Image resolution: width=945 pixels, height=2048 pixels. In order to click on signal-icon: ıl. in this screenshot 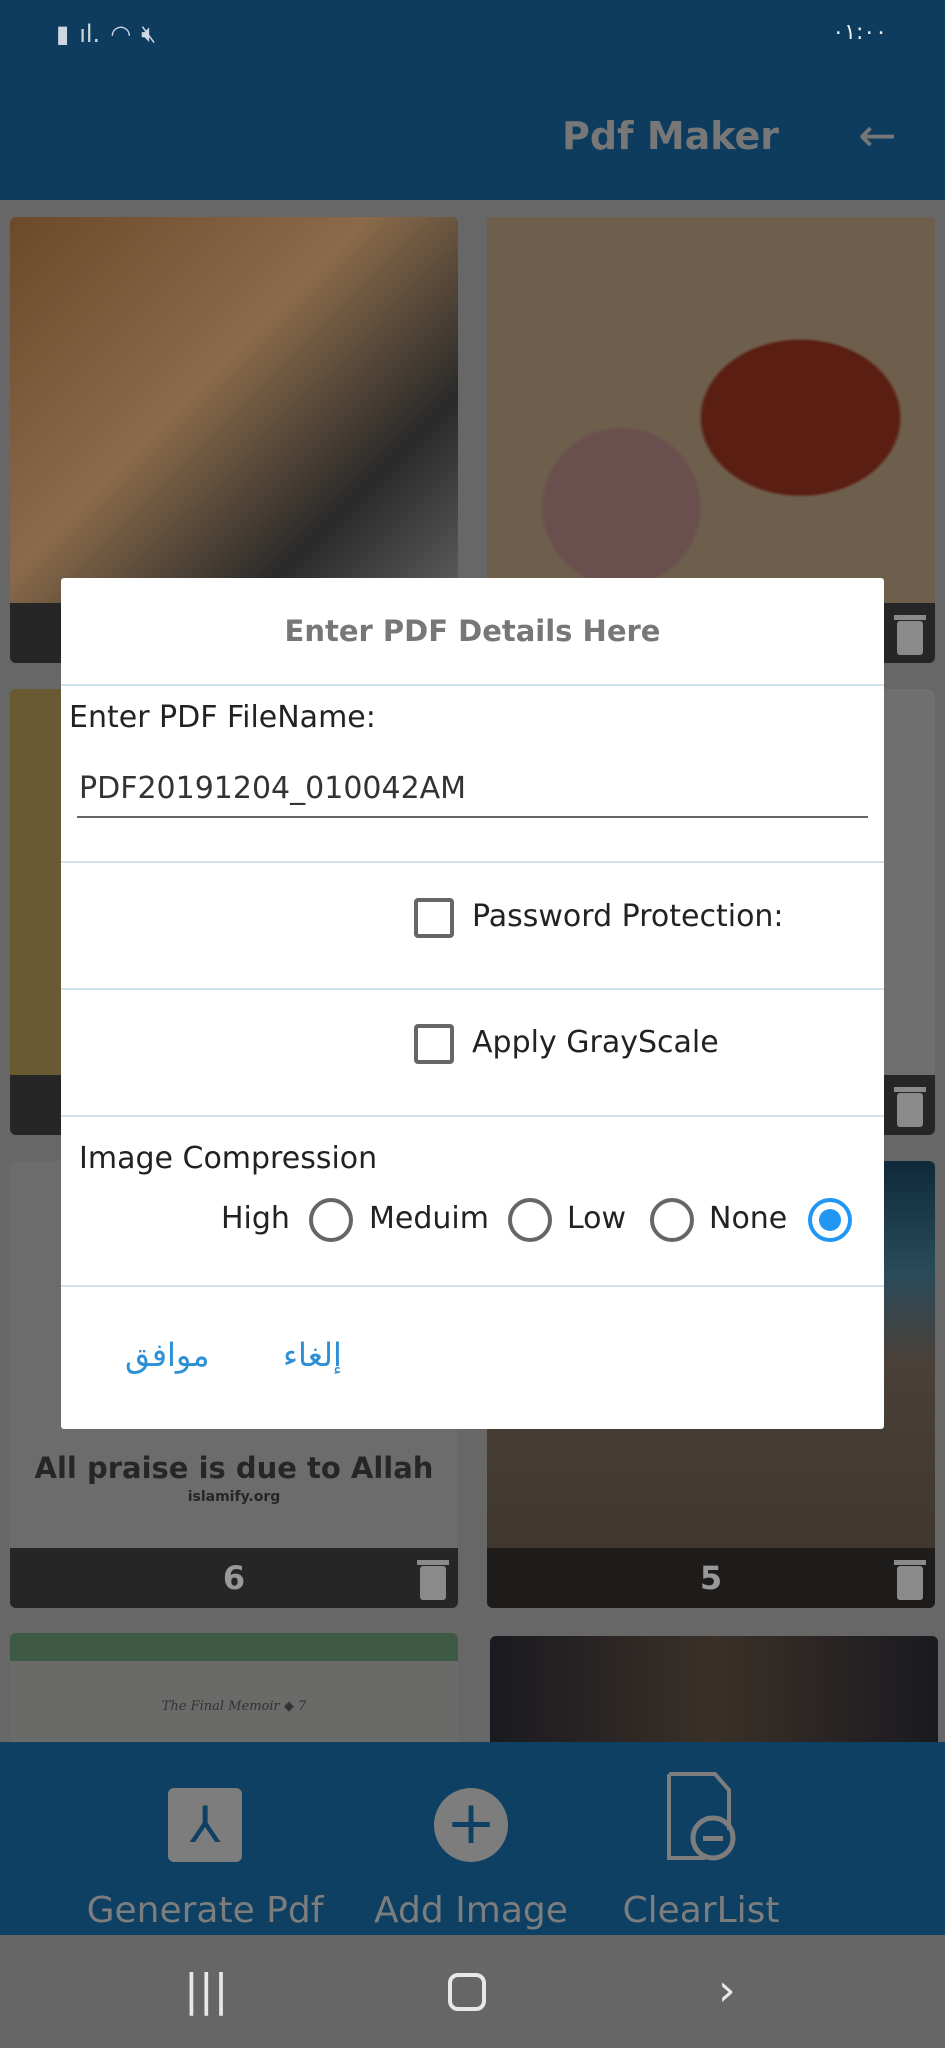, I will do `click(90, 34)`.